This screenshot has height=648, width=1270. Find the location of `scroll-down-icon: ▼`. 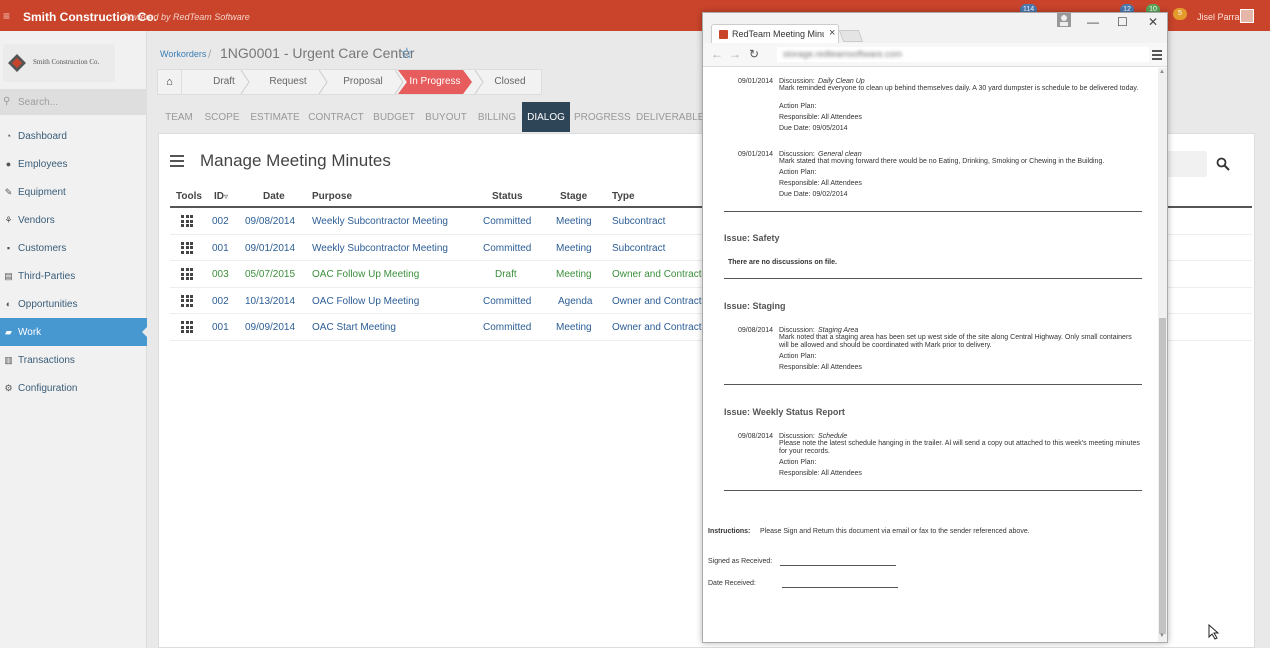

scroll-down-icon: ▼ is located at coordinates (1162, 636).